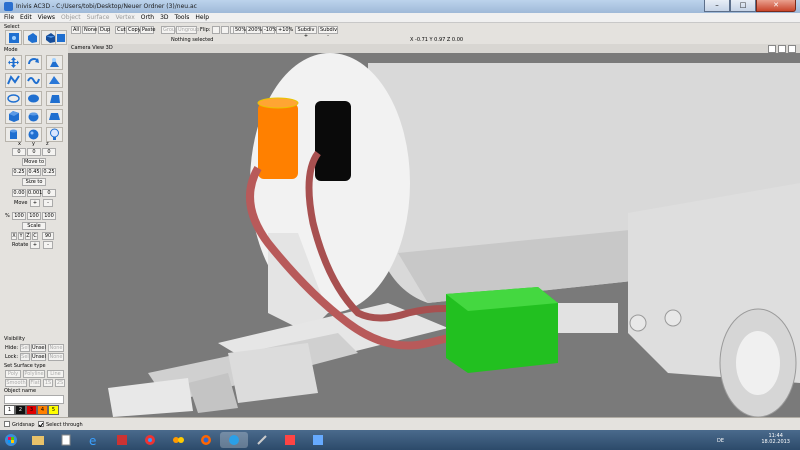  I want to click on menu-edit: Edit, so click(26, 17).